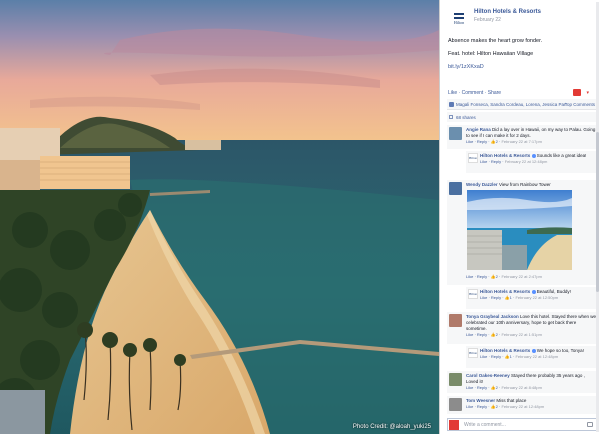 This screenshot has height=434, width=600. What do you see at coordinates (560, 350) in the screenshot?
I see `reply-text: We hope so too, Tonya!` at bounding box center [560, 350].